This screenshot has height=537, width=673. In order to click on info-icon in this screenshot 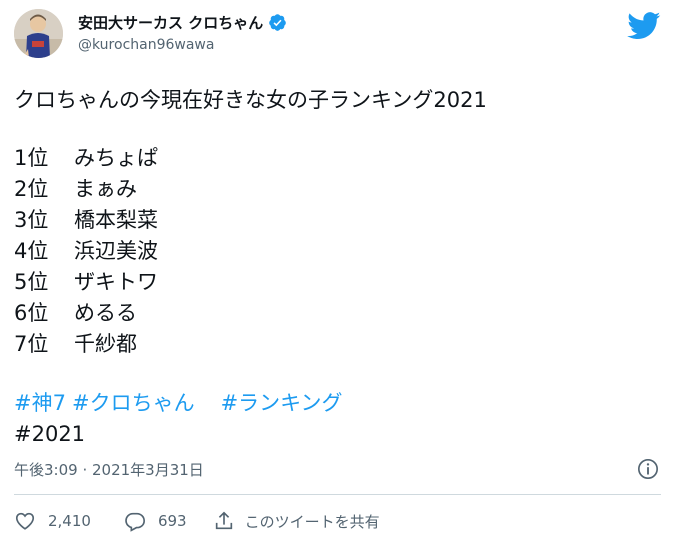, I will do `click(648, 469)`.